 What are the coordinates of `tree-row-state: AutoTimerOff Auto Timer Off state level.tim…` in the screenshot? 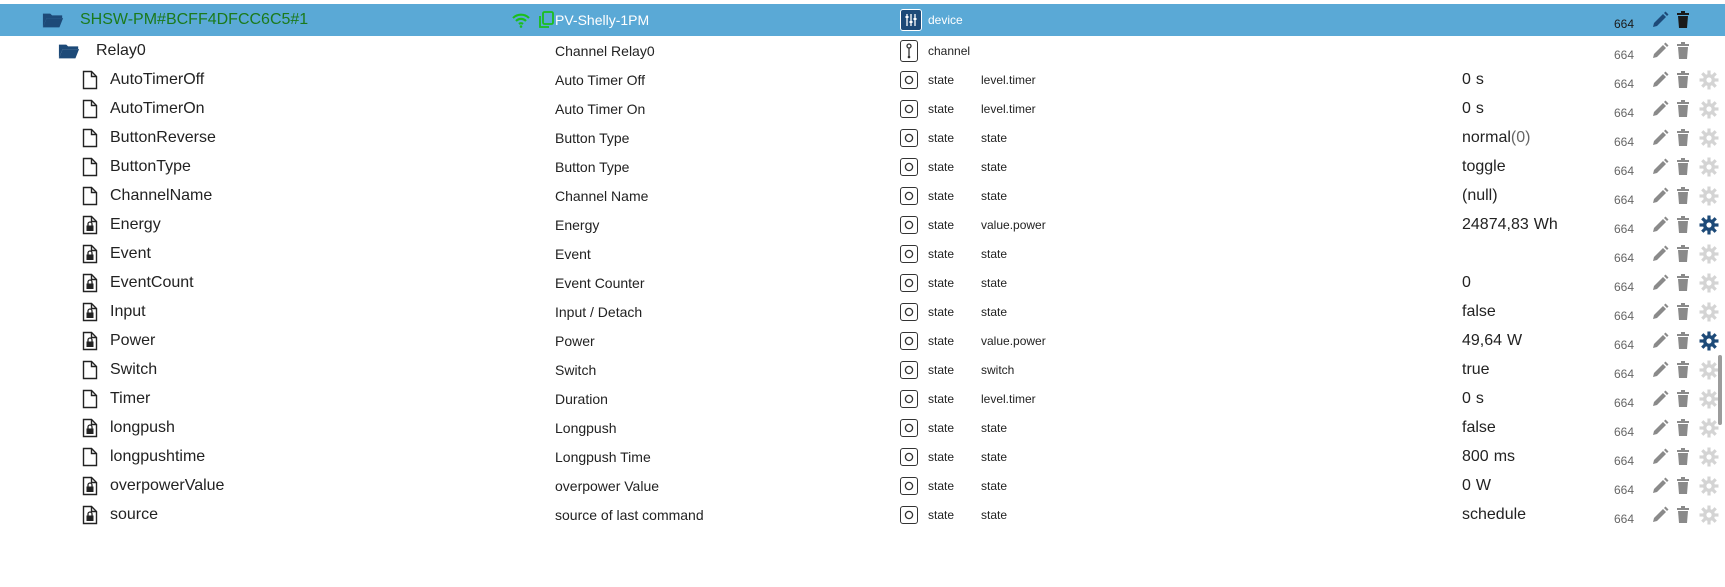 It's located at (862, 79).